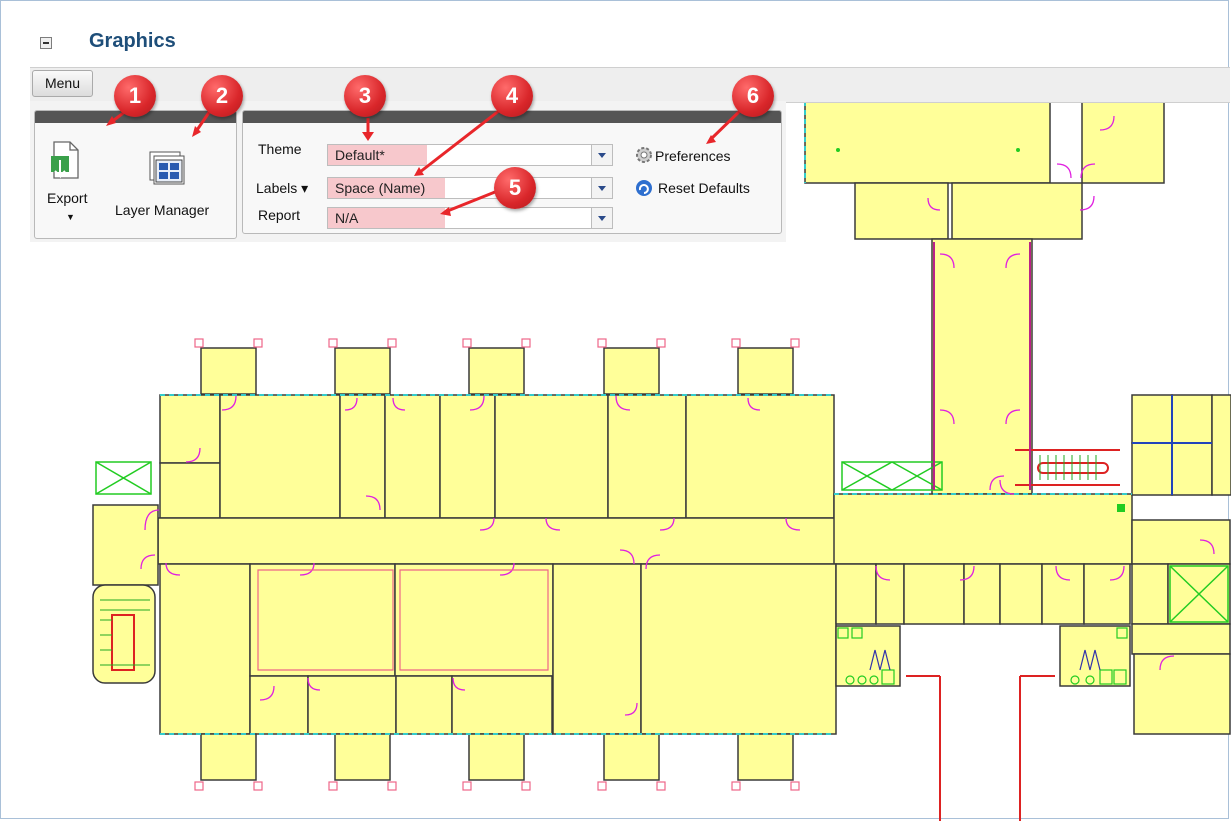 Image resolution: width=1231 pixels, height=821 pixels. What do you see at coordinates (135, 96) in the screenshot?
I see `callout-badge-1: 1` at bounding box center [135, 96].